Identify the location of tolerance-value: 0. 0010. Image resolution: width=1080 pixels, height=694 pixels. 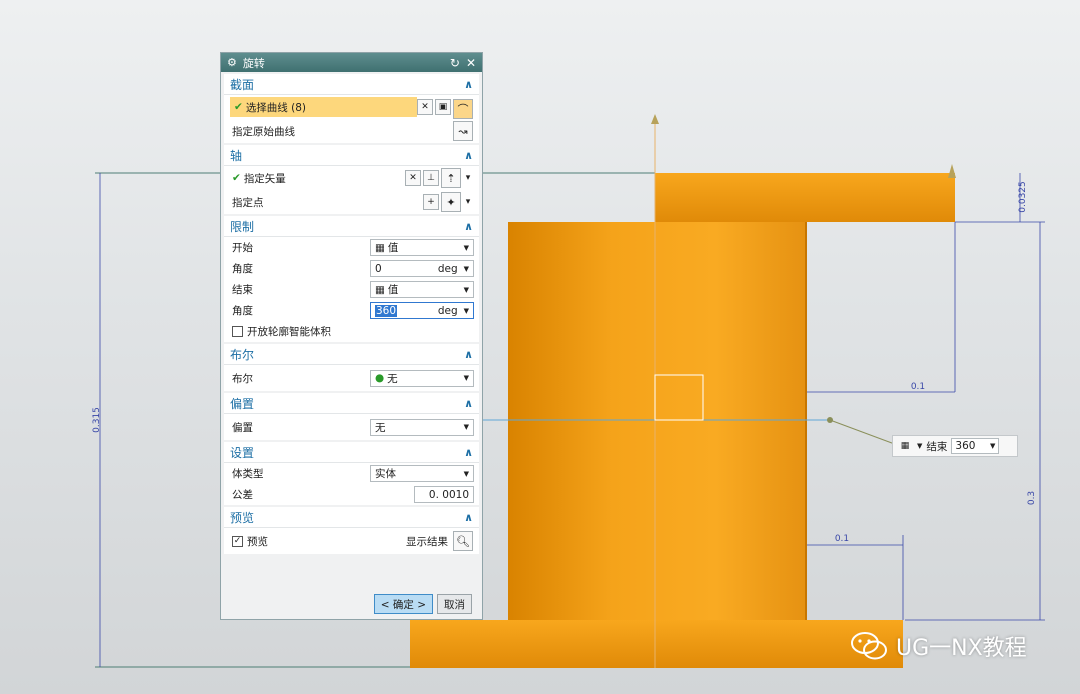
(448, 494).